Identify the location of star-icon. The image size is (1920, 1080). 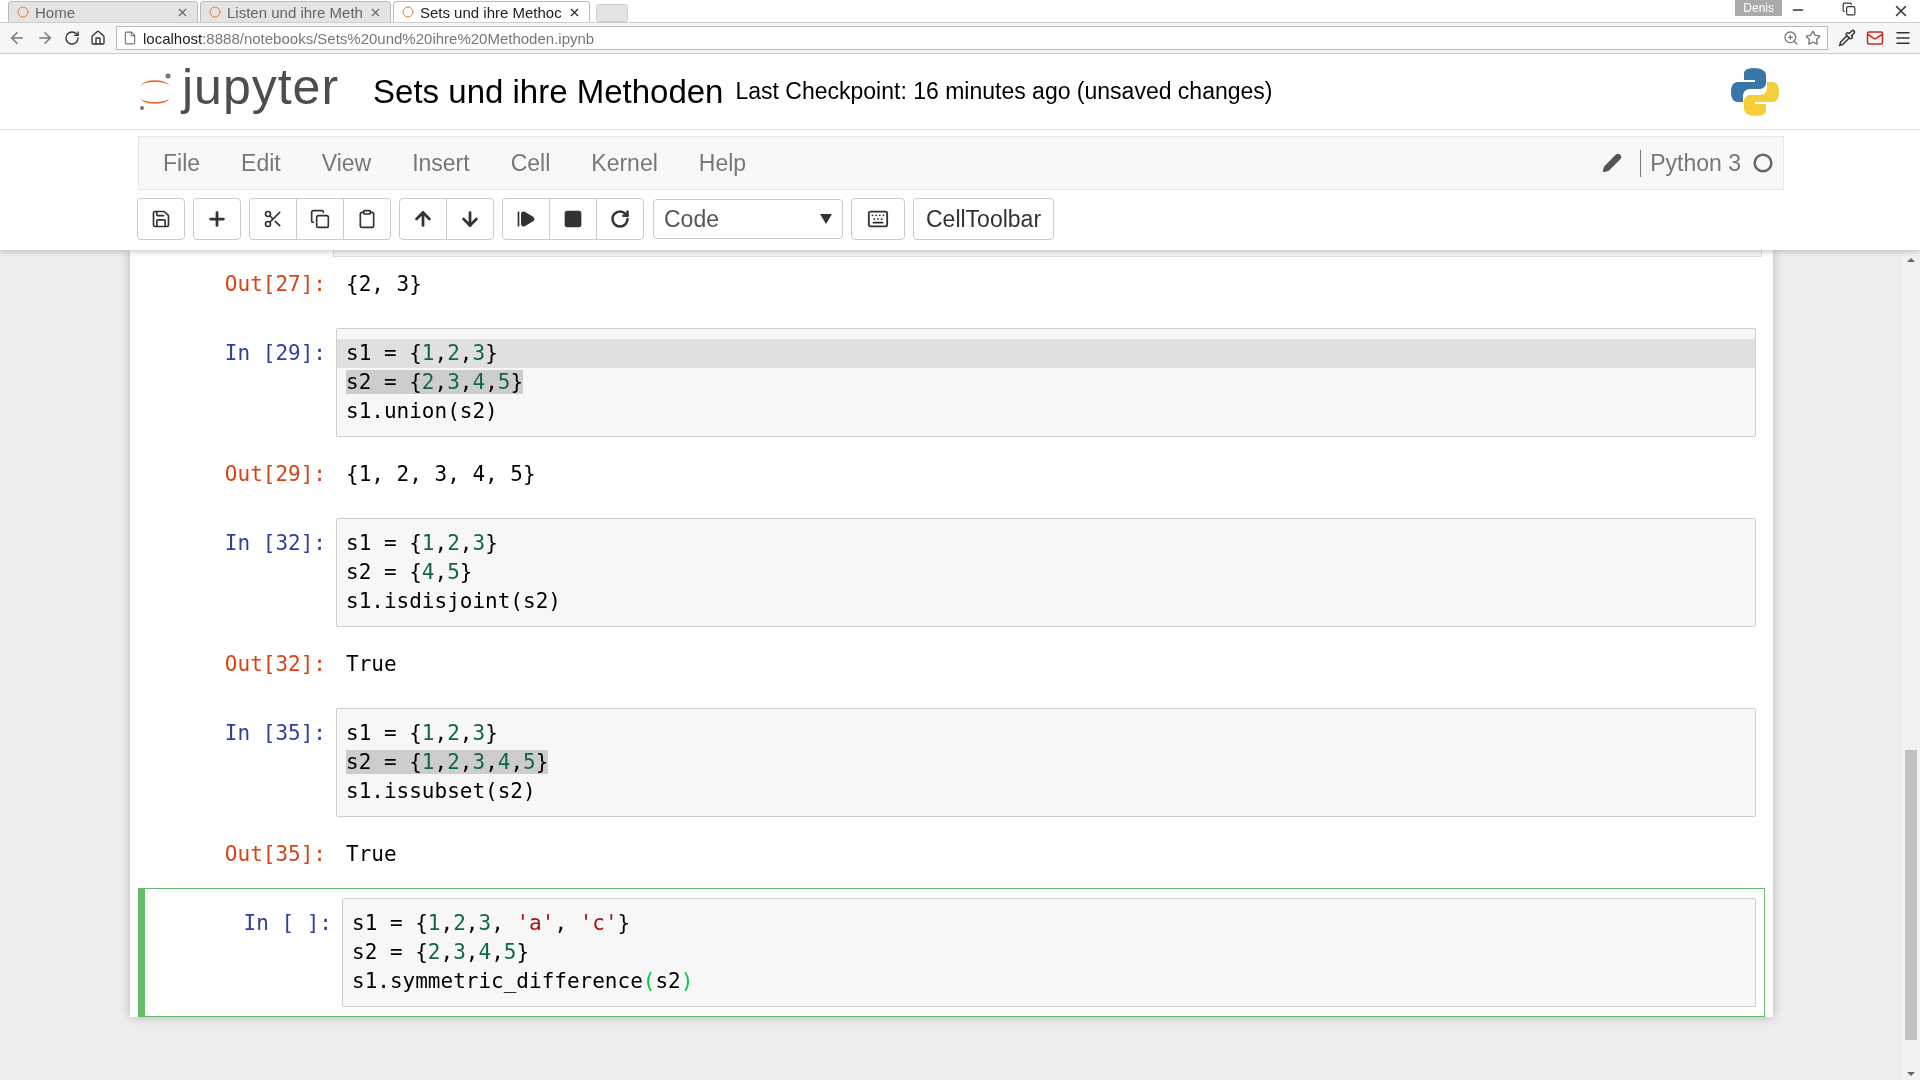
(1813, 38).